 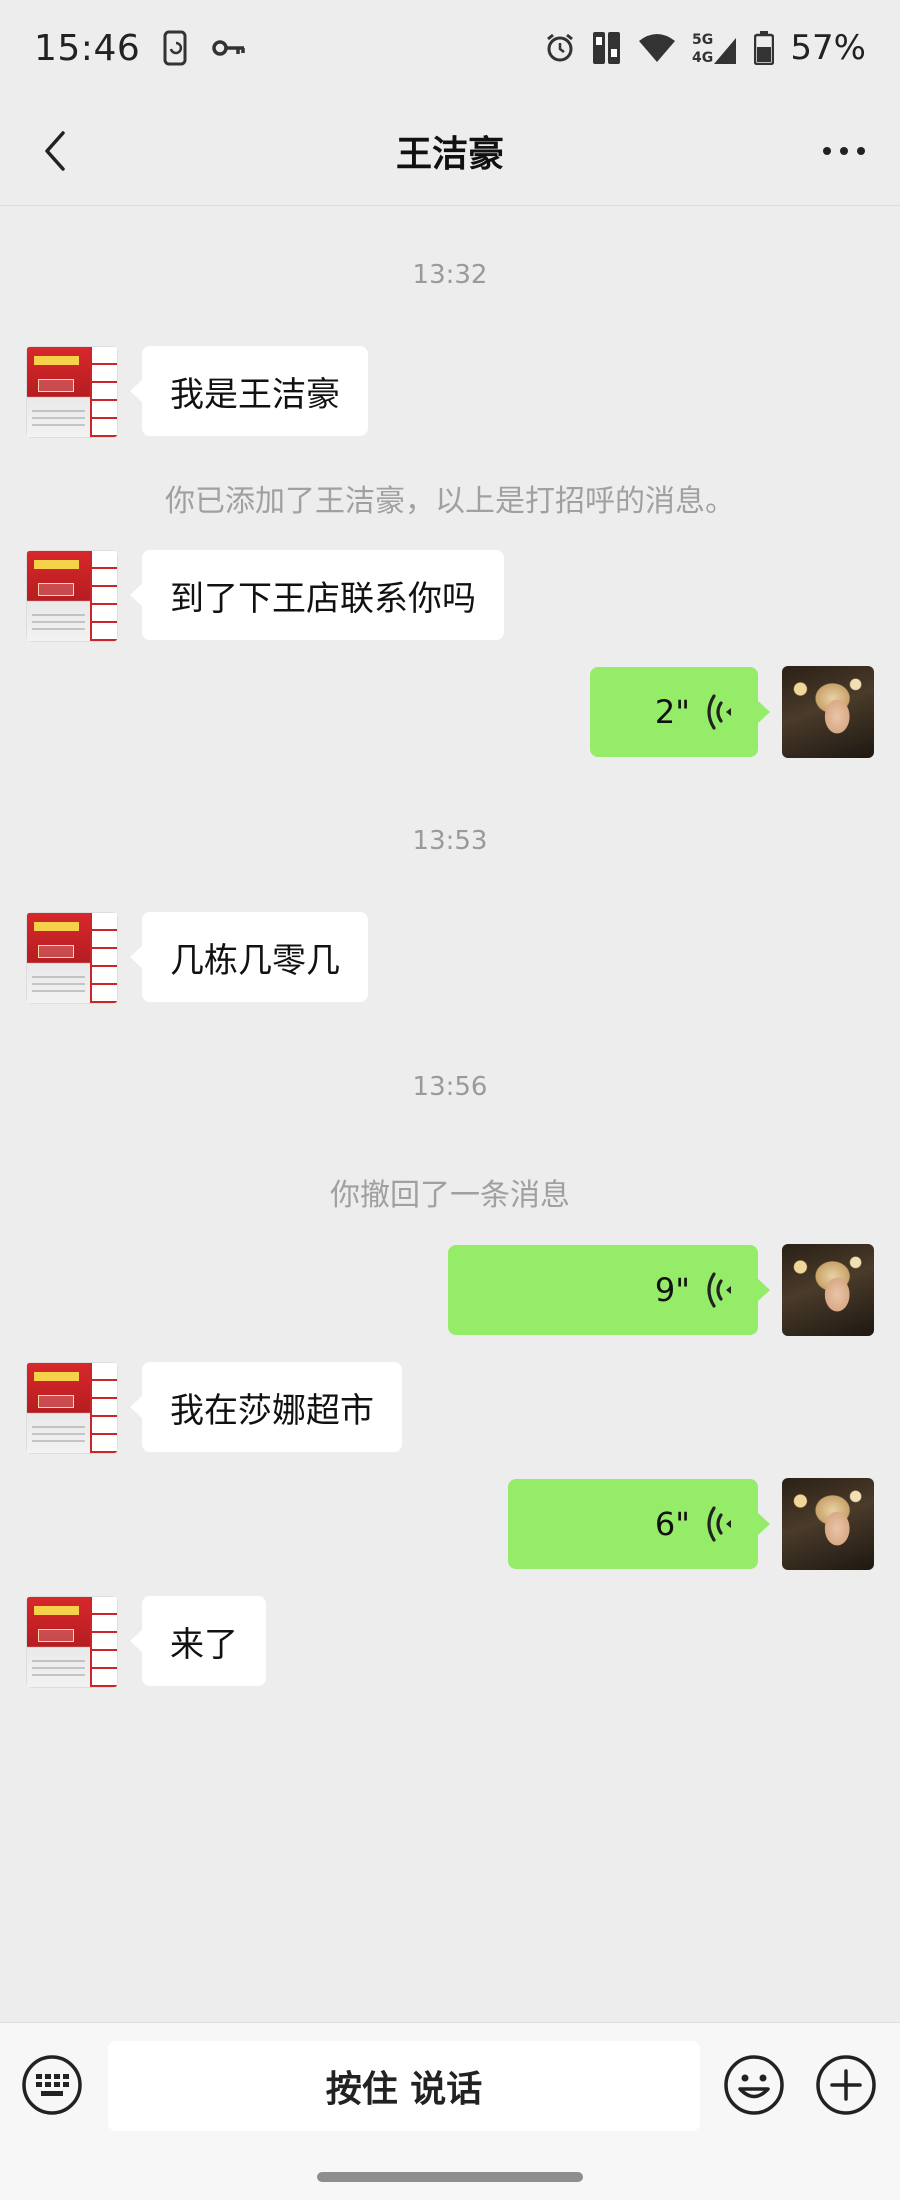 I want to click on timestamp: 13:32, so click(x=450, y=275).